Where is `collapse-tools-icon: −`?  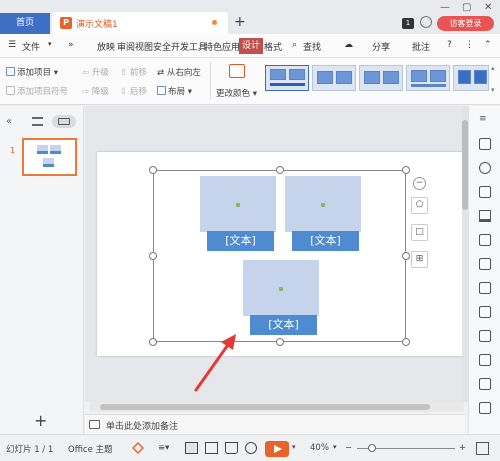 collapse-tools-icon: − is located at coordinates (419, 183).